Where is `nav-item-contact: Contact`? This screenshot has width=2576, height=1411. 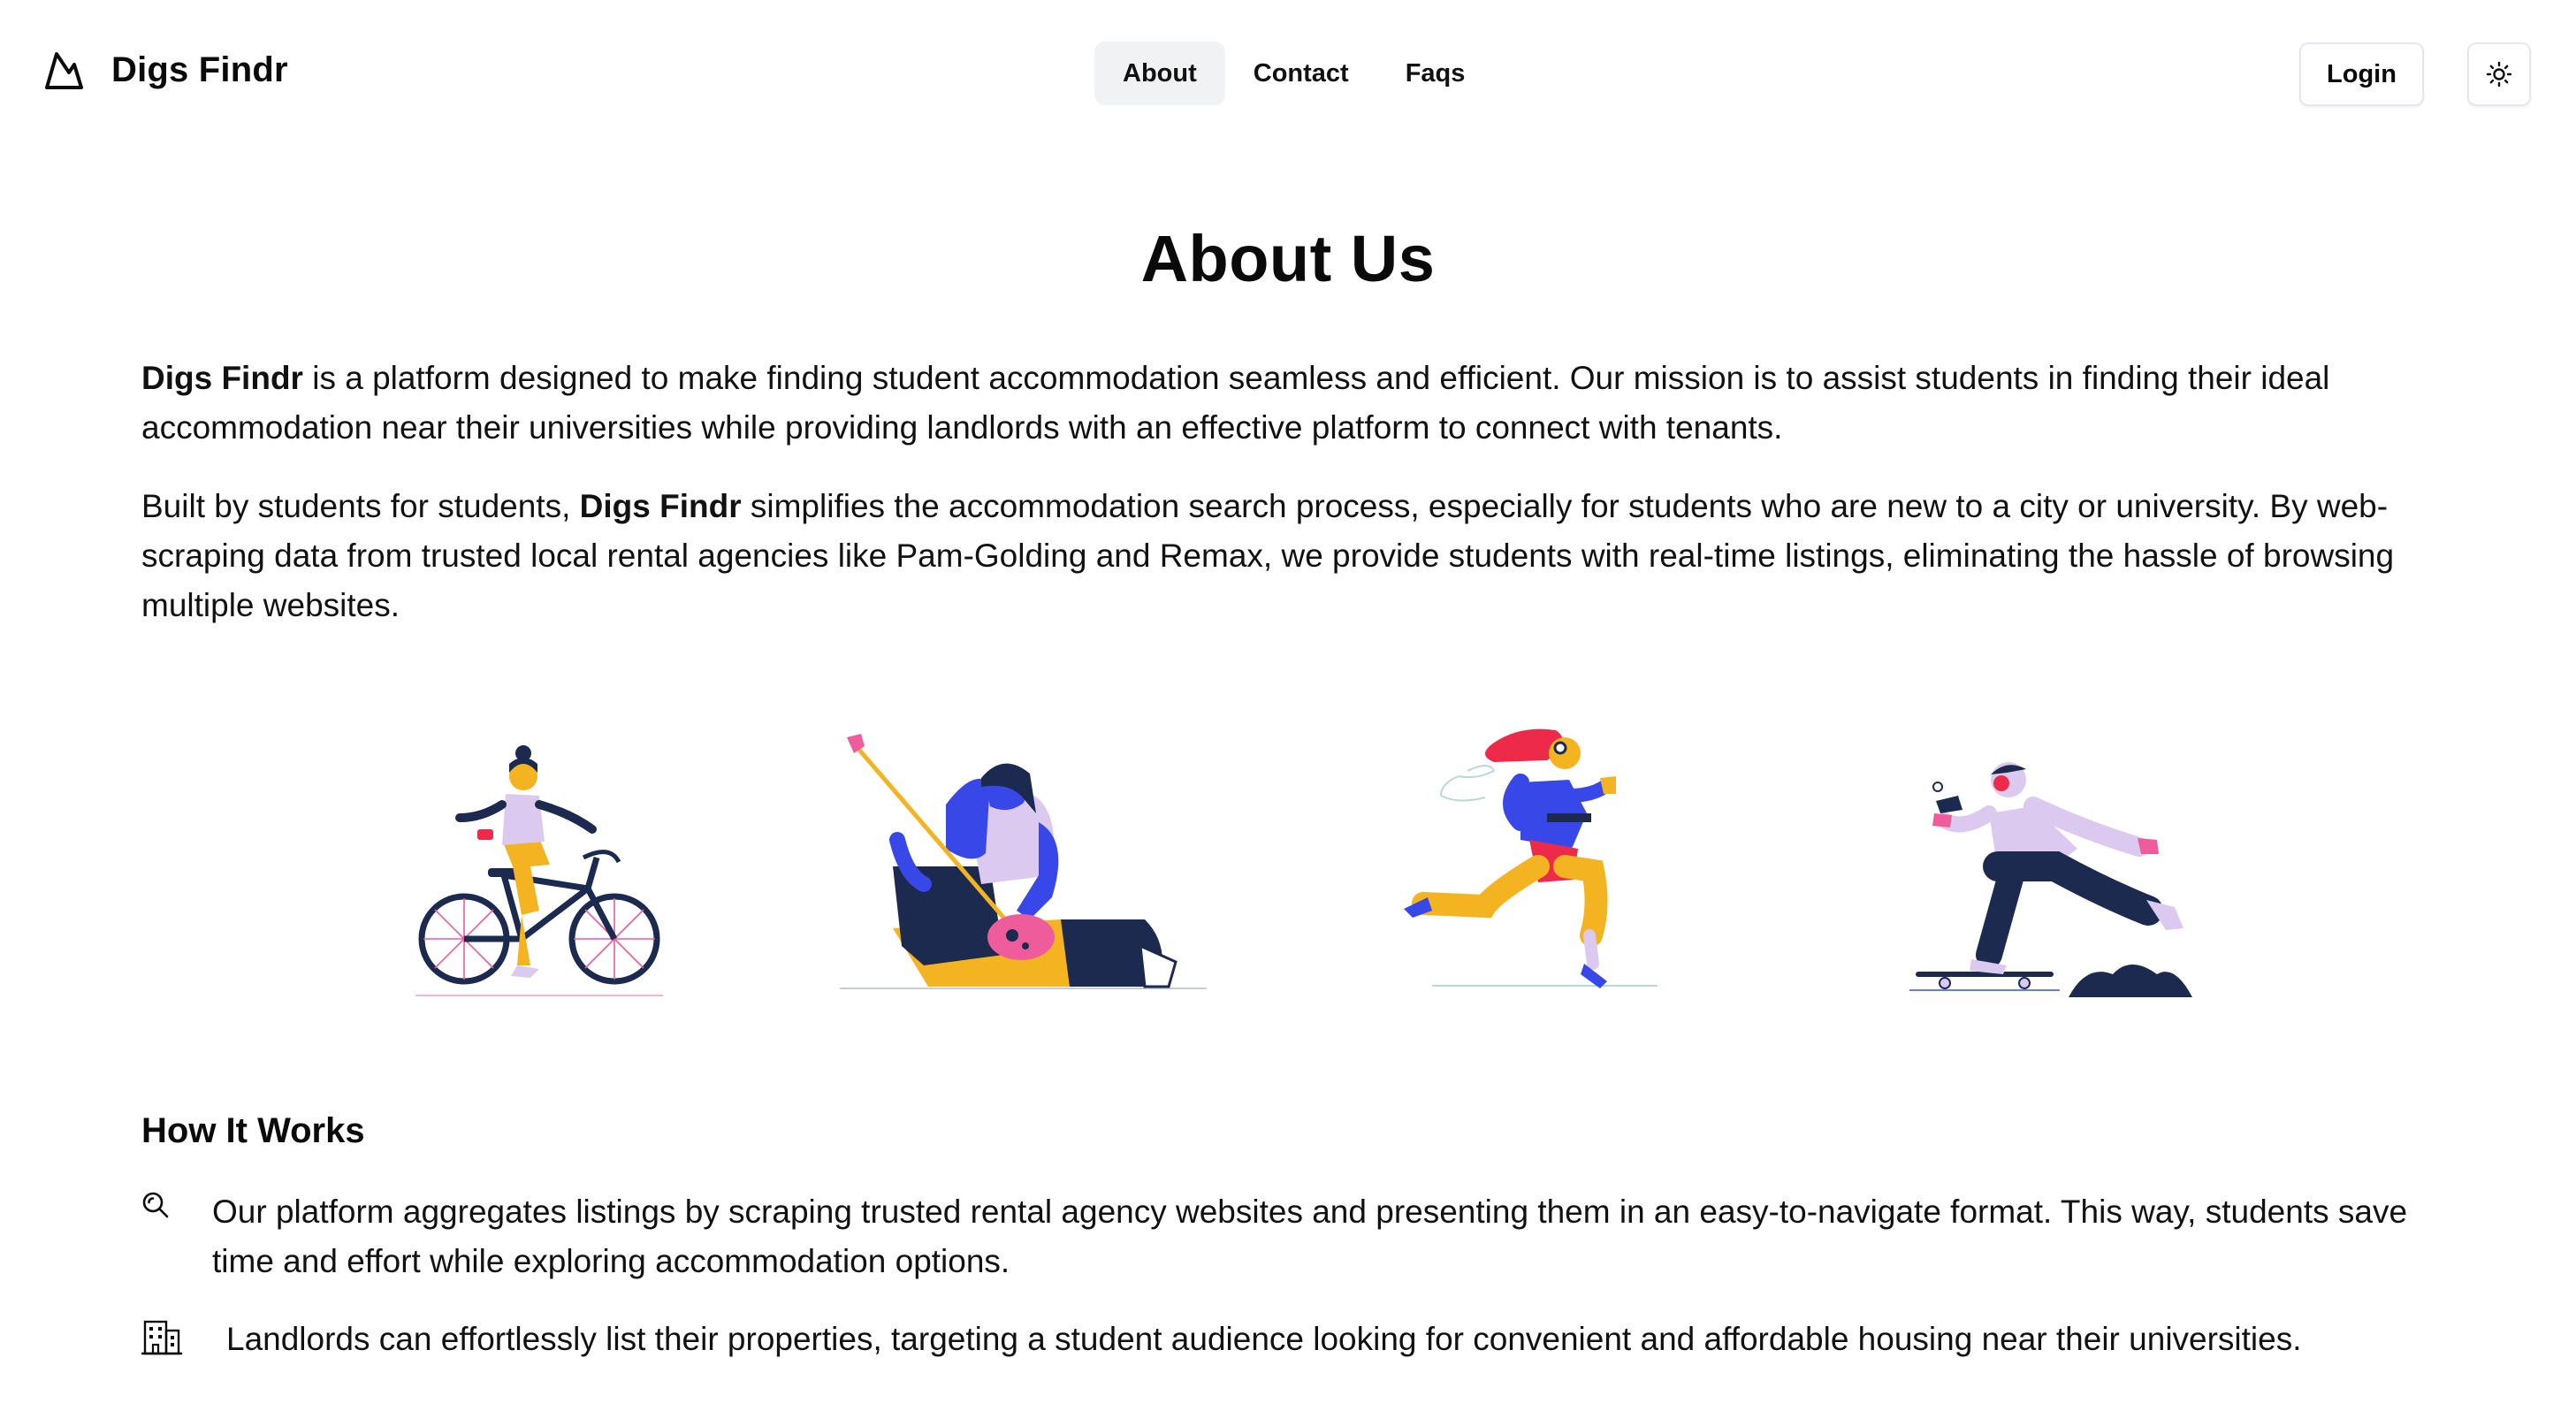 nav-item-contact: Contact is located at coordinates (1301, 73).